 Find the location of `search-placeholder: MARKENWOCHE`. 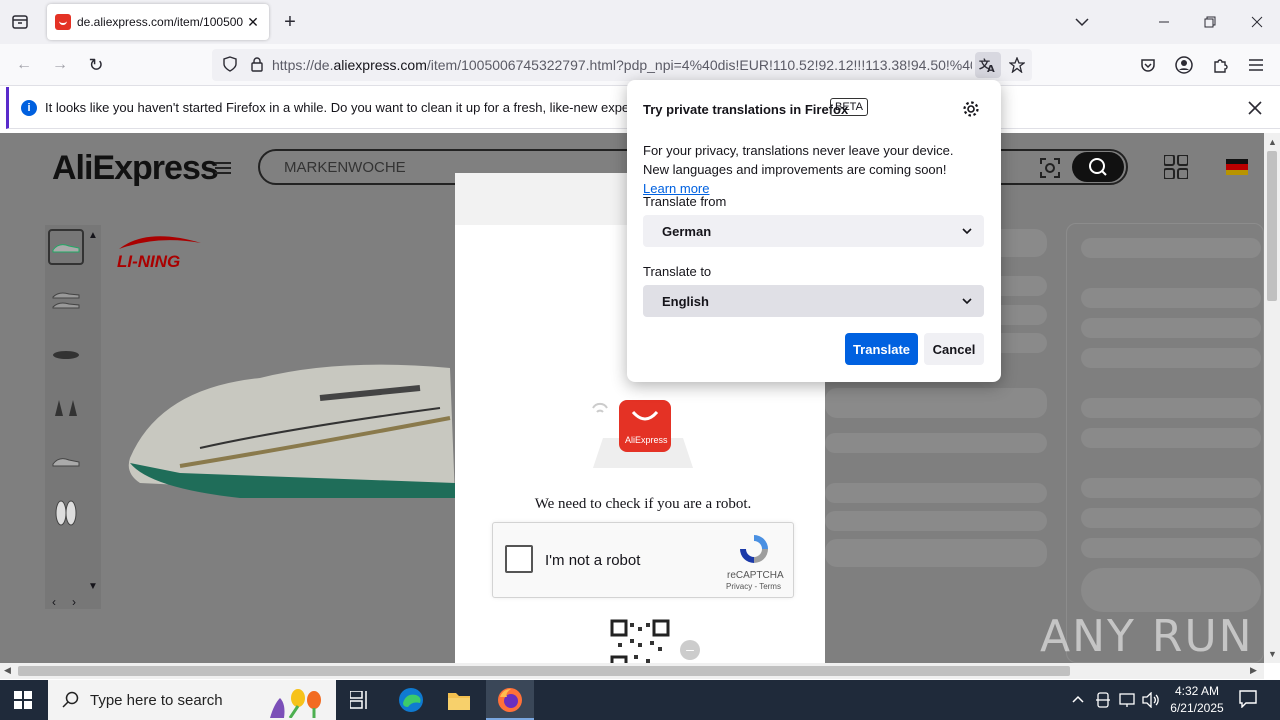

search-placeholder: MARKENWOCHE is located at coordinates (345, 167).